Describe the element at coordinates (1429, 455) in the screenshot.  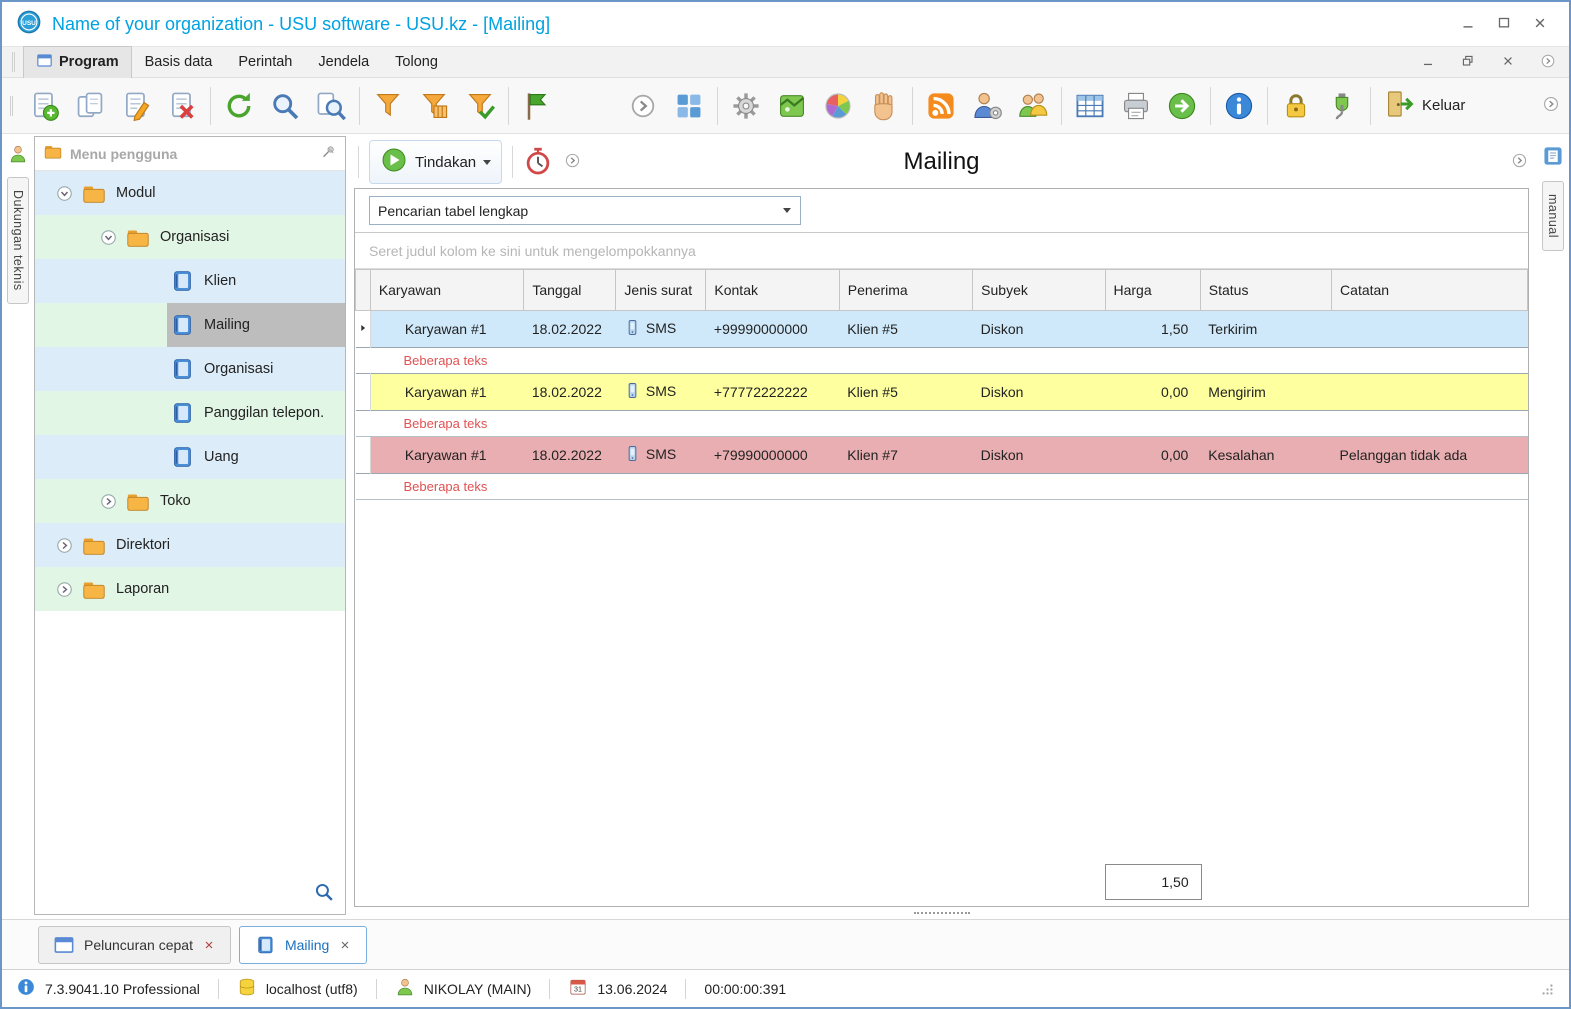
I see `cell-catatan: Pelanggan tidak ada` at that location.